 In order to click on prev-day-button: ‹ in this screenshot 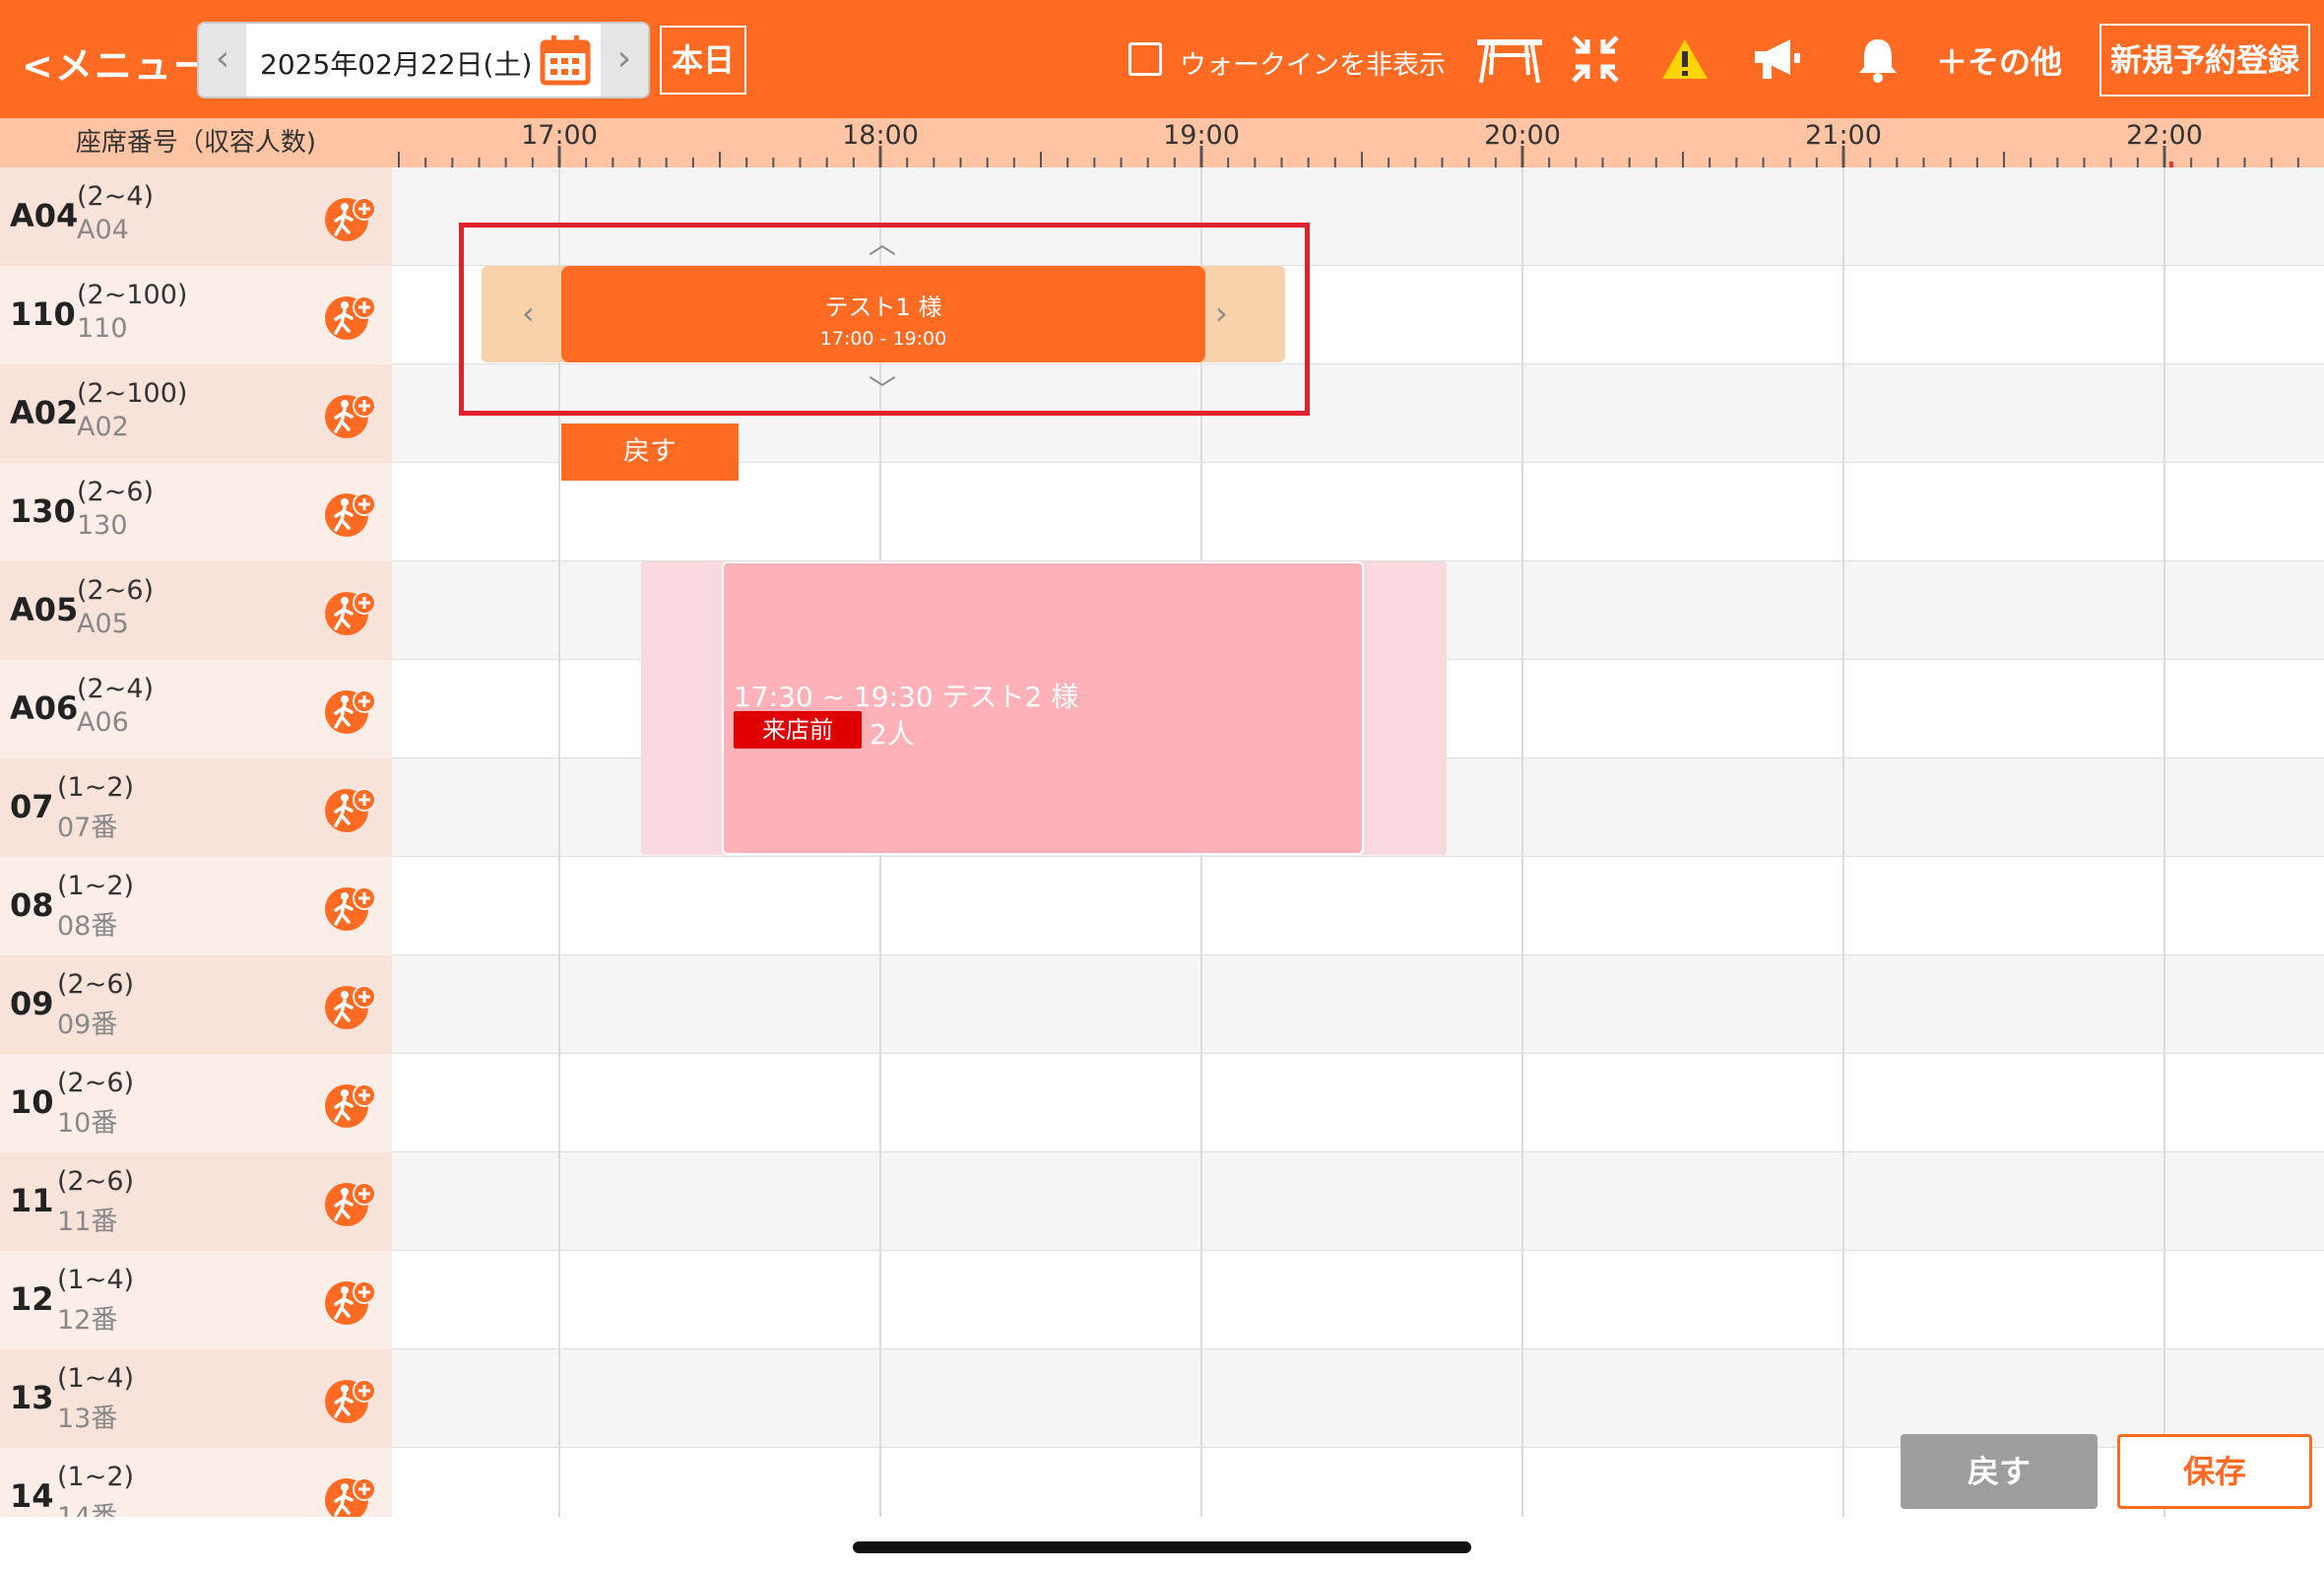, I will do `click(223, 60)`.